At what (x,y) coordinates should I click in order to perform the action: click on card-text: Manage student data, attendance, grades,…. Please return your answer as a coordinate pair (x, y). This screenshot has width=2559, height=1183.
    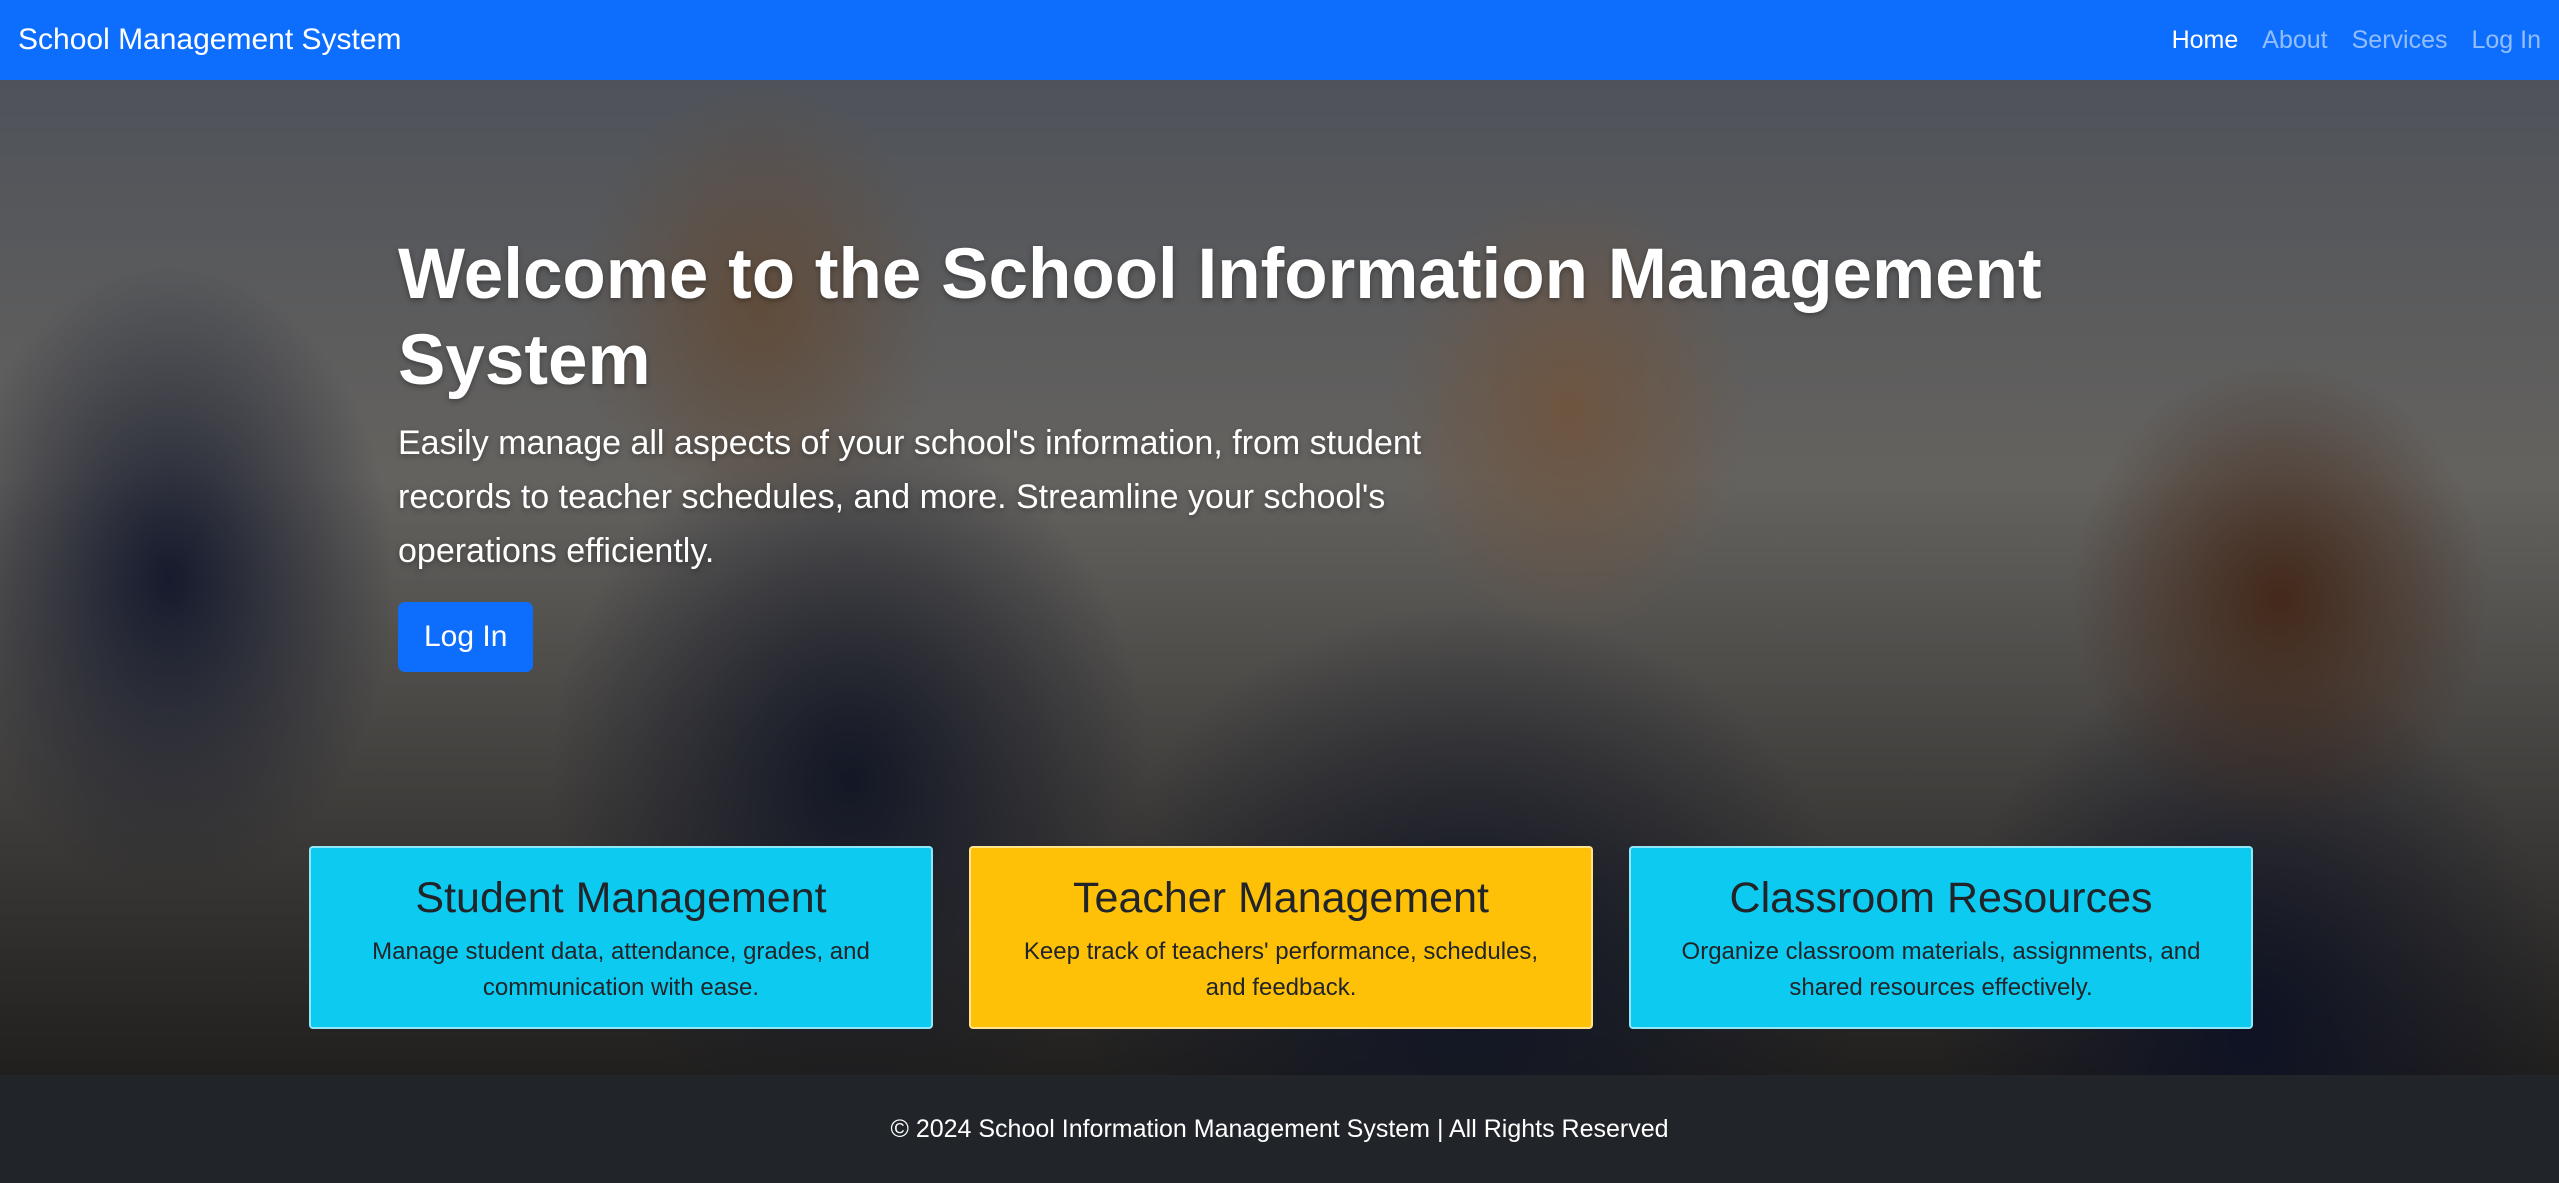
    Looking at the image, I should click on (621, 969).